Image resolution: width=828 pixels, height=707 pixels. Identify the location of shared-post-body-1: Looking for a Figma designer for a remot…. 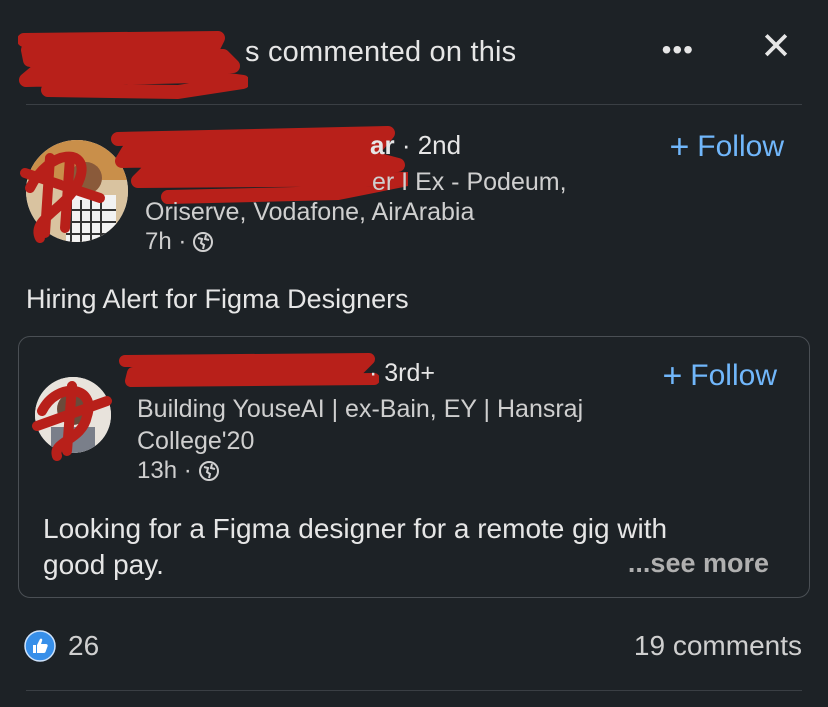
(355, 528).